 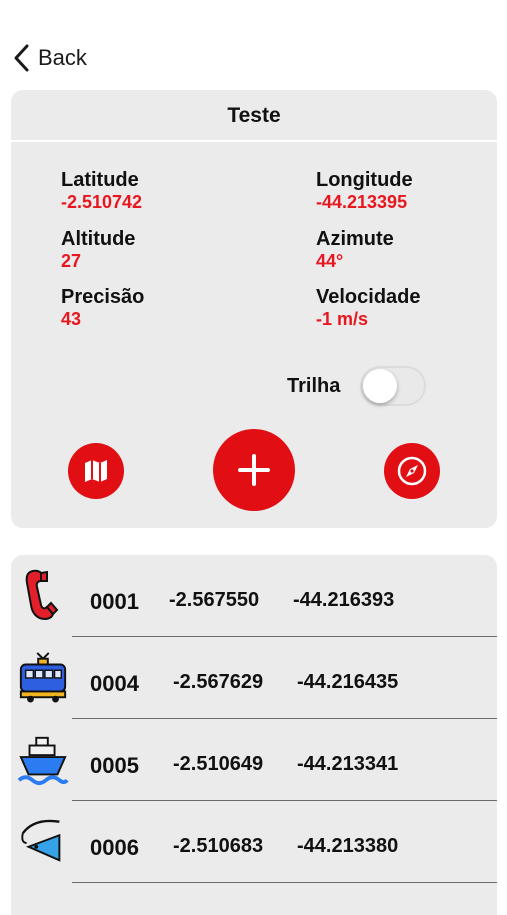 I want to click on speed-value: -1 m/s, so click(x=342, y=319).